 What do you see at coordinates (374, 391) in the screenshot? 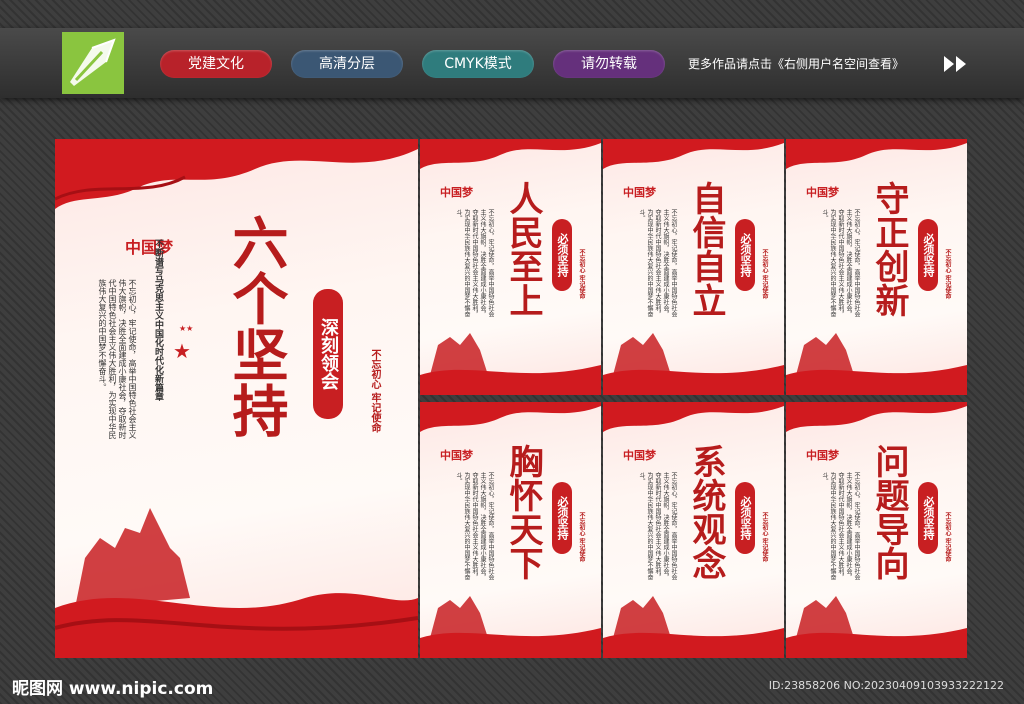
I see `main-motto: 不忘初心 牢记使命` at bounding box center [374, 391].